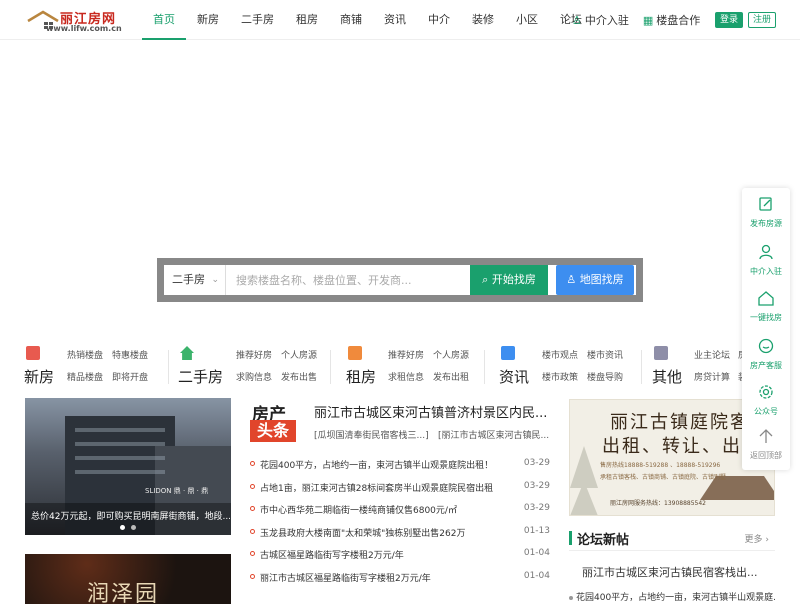 This screenshot has width=800, height=604. What do you see at coordinates (361, 376) in the screenshot?
I see `category-name: 租房` at bounding box center [361, 376].